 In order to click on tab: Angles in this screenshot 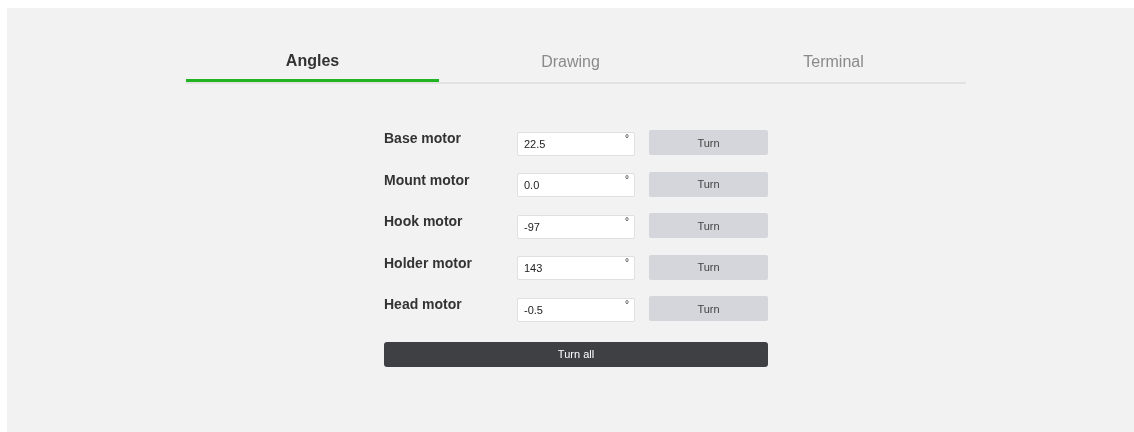, I will do `click(312, 65)`.